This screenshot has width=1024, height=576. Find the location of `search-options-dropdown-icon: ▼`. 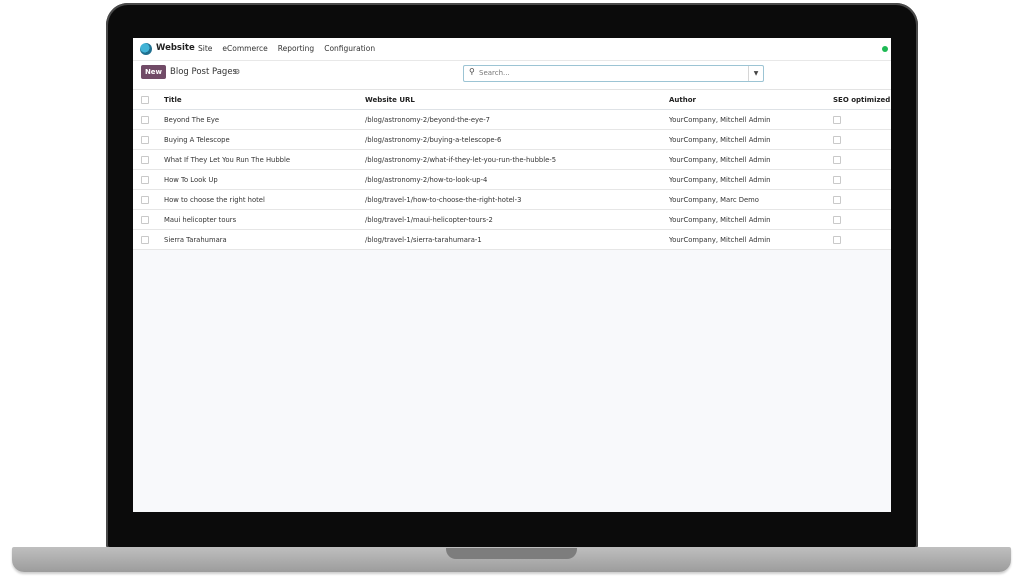

search-options-dropdown-icon: ▼ is located at coordinates (755, 73).